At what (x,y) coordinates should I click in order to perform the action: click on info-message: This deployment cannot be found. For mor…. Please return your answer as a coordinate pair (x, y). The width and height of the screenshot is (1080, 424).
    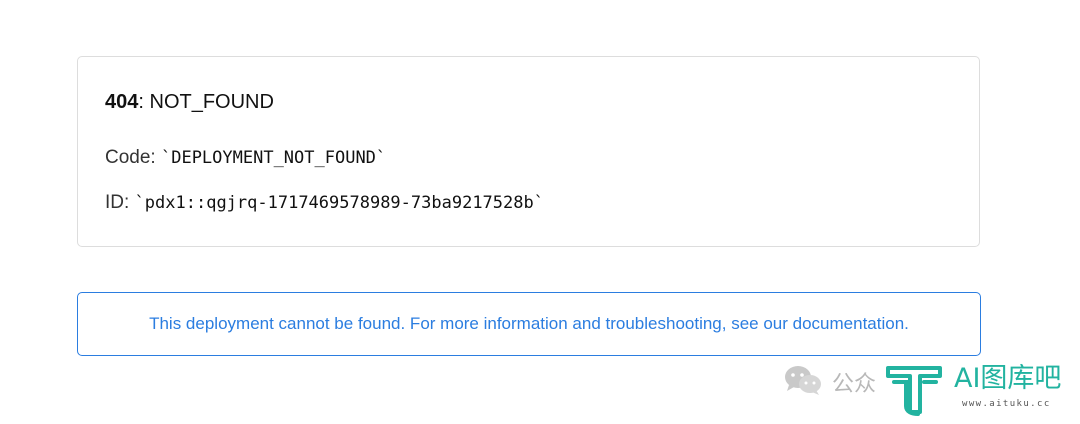
    Looking at the image, I should click on (529, 324).